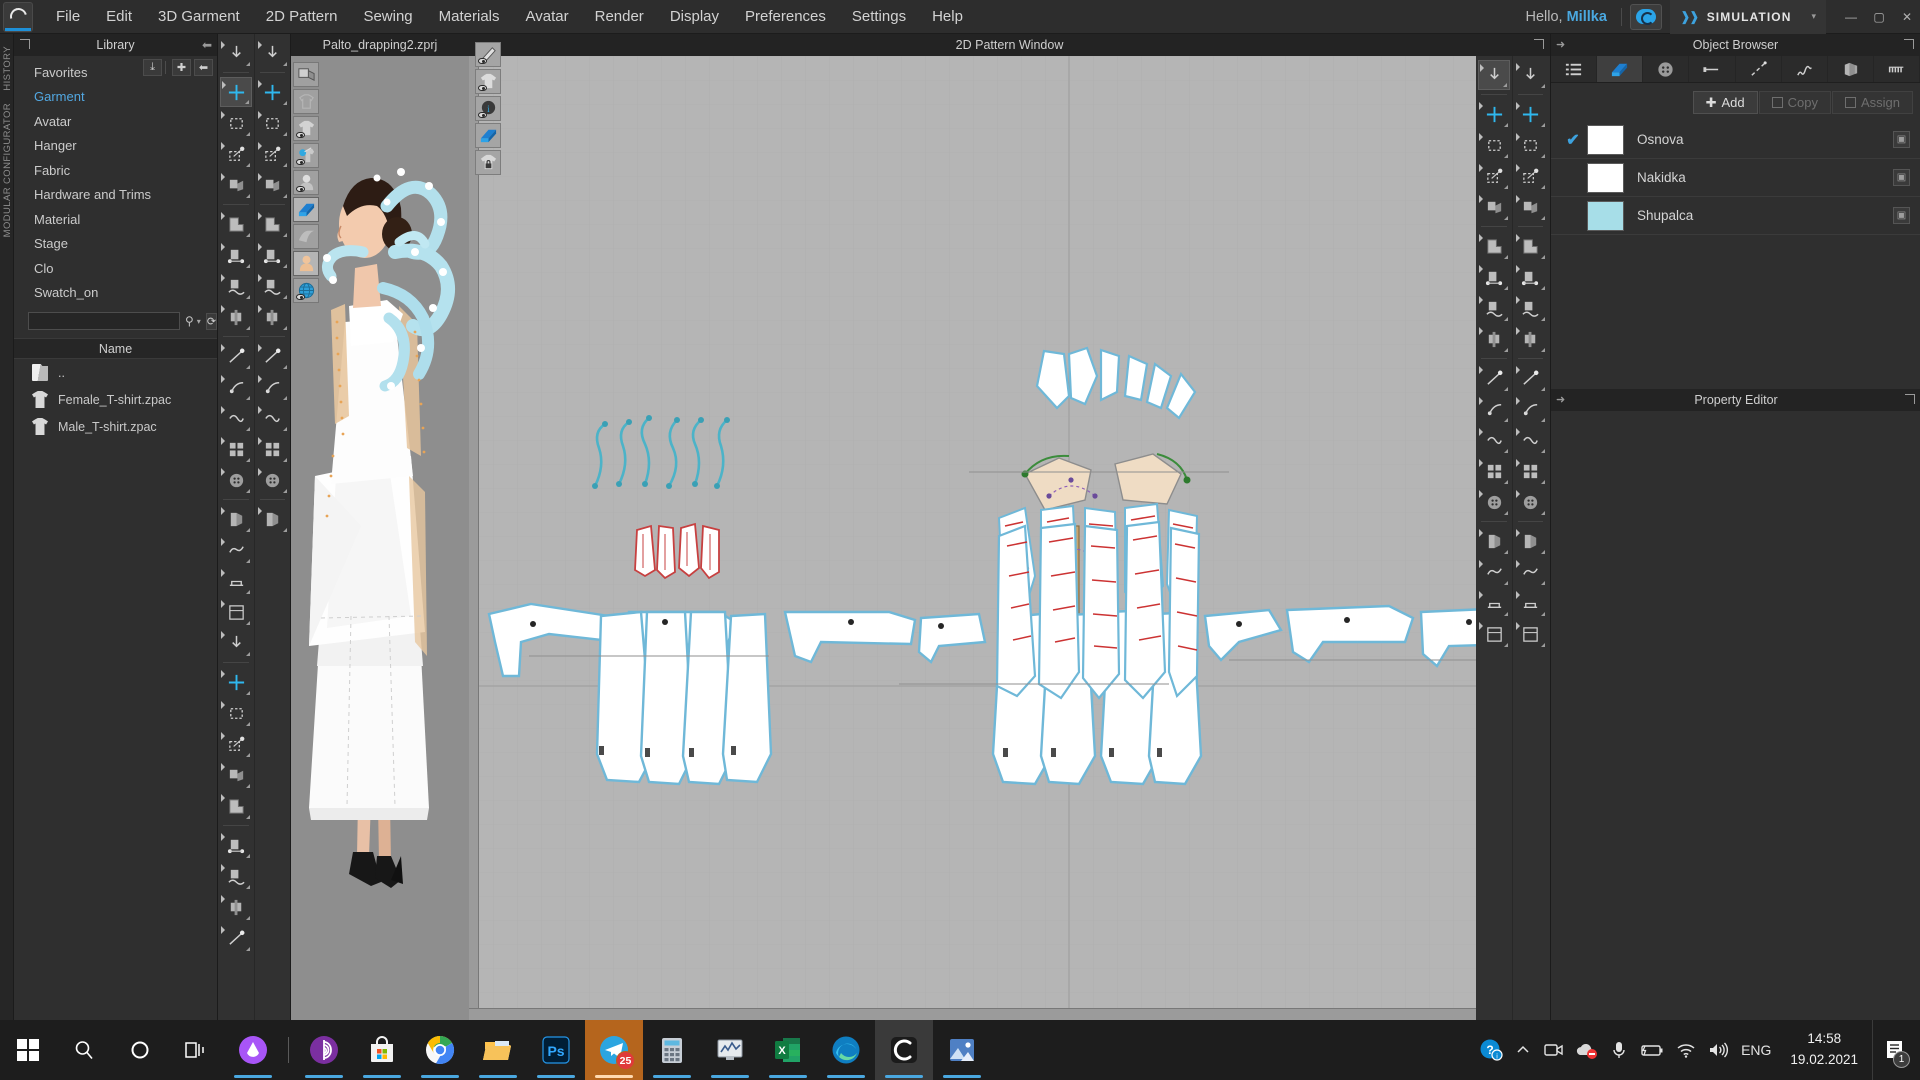 The image size is (1920, 1080). What do you see at coordinates (694, 16) in the screenshot?
I see `menu-display: Display` at bounding box center [694, 16].